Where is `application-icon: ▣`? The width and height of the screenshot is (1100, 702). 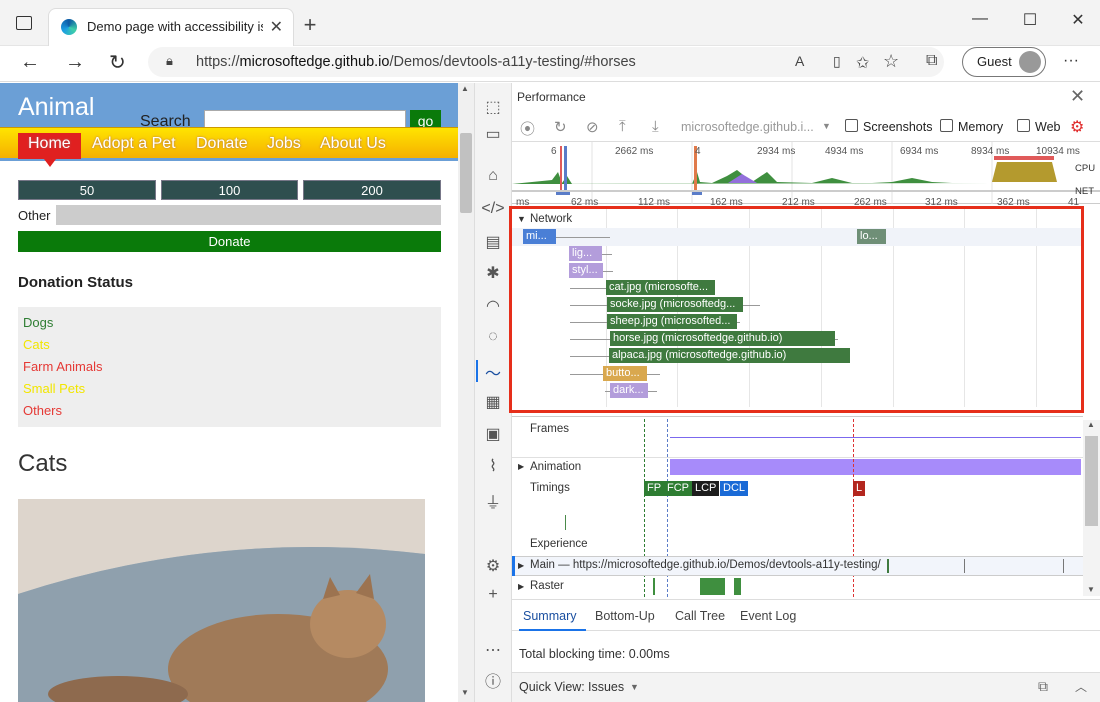 application-icon: ▣ is located at coordinates (493, 434).